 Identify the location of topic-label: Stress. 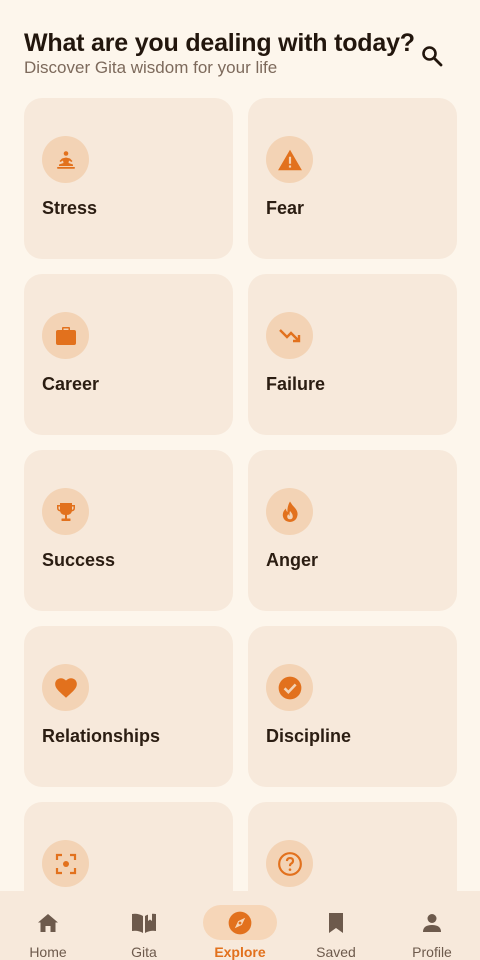
(70, 208).